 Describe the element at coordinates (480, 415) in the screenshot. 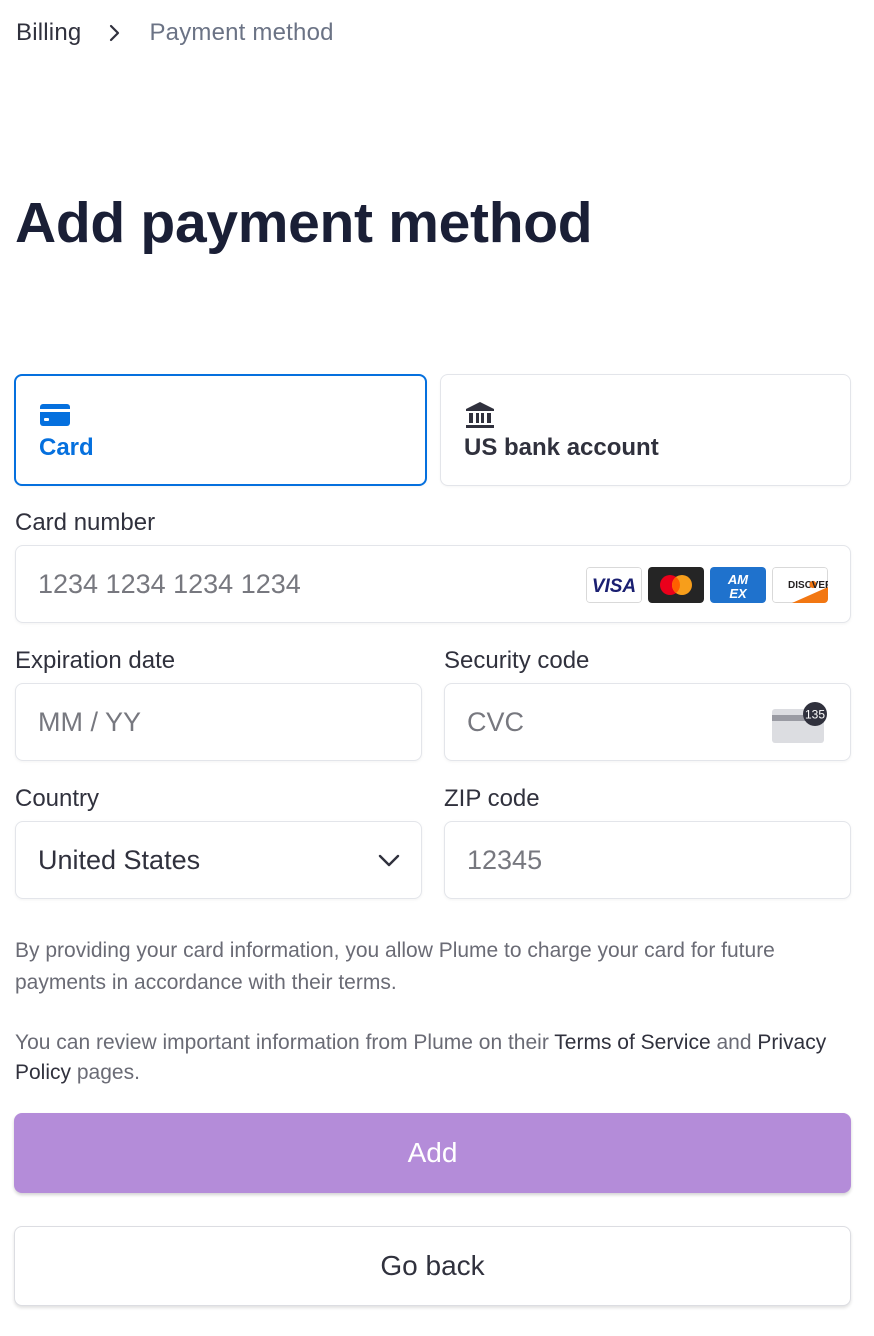

I see `bank-icon` at that location.